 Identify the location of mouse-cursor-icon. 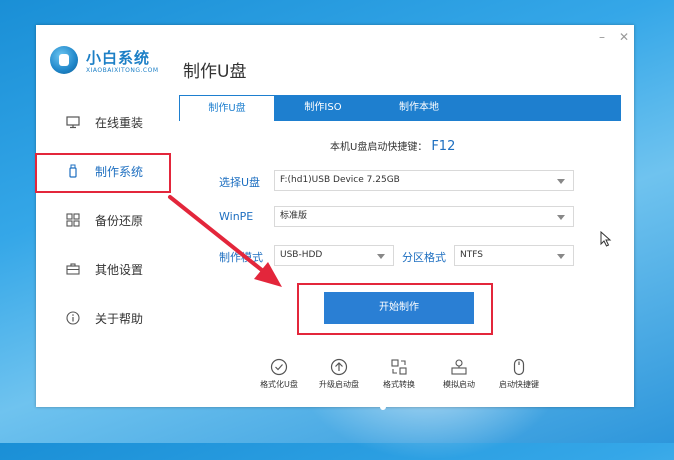
(606, 239).